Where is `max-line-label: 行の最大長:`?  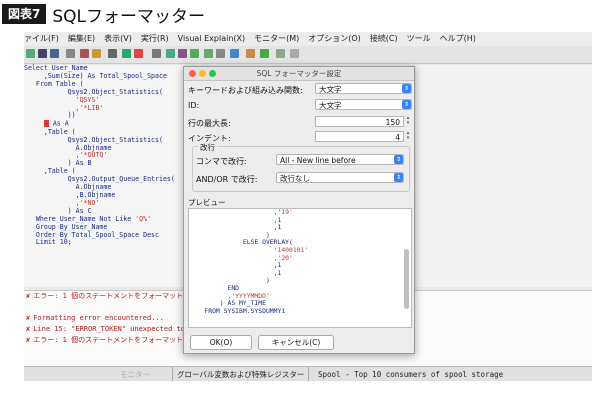 max-line-label: 行の最大長: is located at coordinates (209, 123).